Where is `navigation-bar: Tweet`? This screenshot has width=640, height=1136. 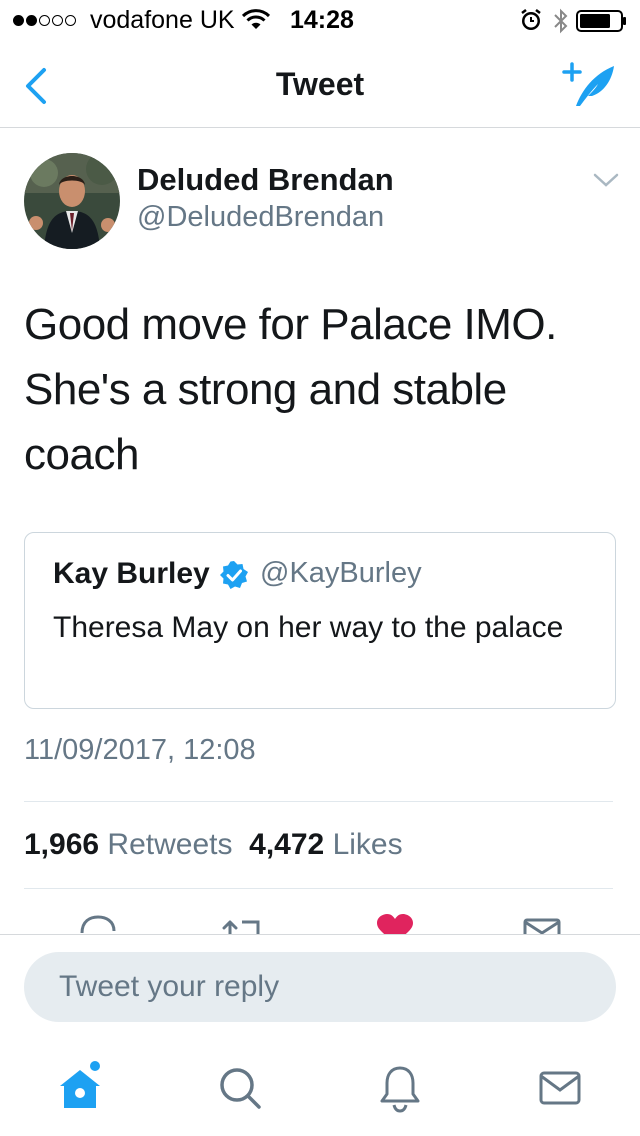
navigation-bar: Tweet is located at coordinates (320, 84).